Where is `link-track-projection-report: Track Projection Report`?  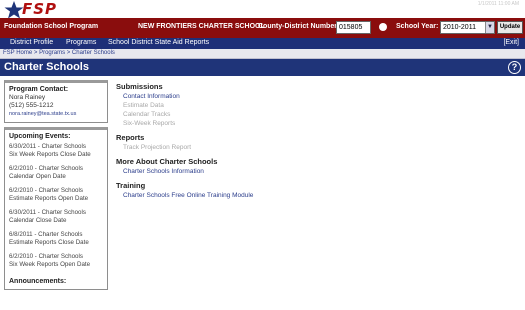 link-track-projection-report: Track Projection Report is located at coordinates (157, 147).